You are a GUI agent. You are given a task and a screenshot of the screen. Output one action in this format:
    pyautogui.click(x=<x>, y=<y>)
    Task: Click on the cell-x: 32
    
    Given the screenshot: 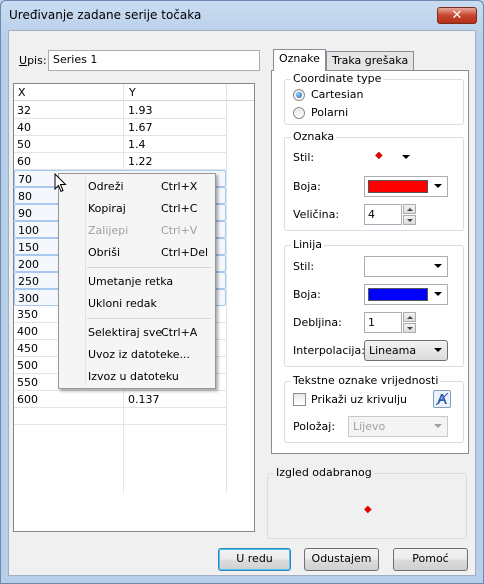 What is the action you would take?
    pyautogui.click(x=24, y=110)
    